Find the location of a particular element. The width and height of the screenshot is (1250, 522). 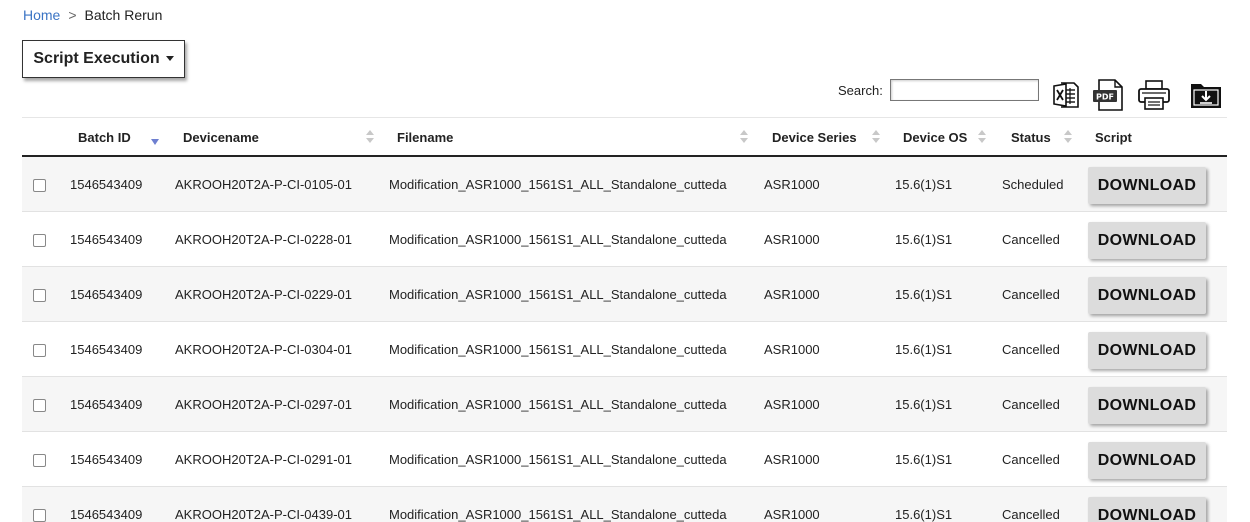

search-input is located at coordinates (964, 90).